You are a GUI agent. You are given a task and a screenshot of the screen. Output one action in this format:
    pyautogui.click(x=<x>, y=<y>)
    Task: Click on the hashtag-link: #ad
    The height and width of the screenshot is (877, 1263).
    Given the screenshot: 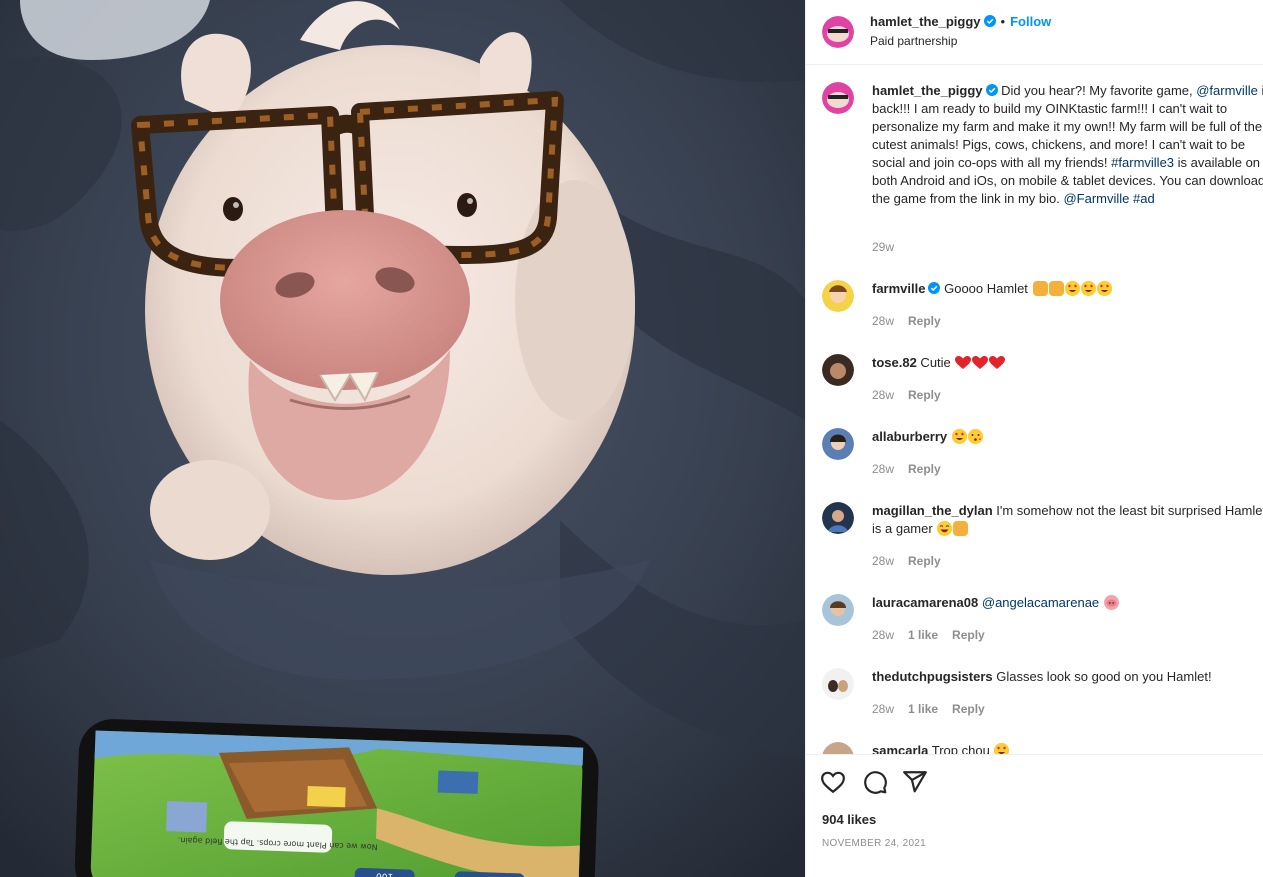 What is the action you would take?
    pyautogui.click(x=1144, y=198)
    